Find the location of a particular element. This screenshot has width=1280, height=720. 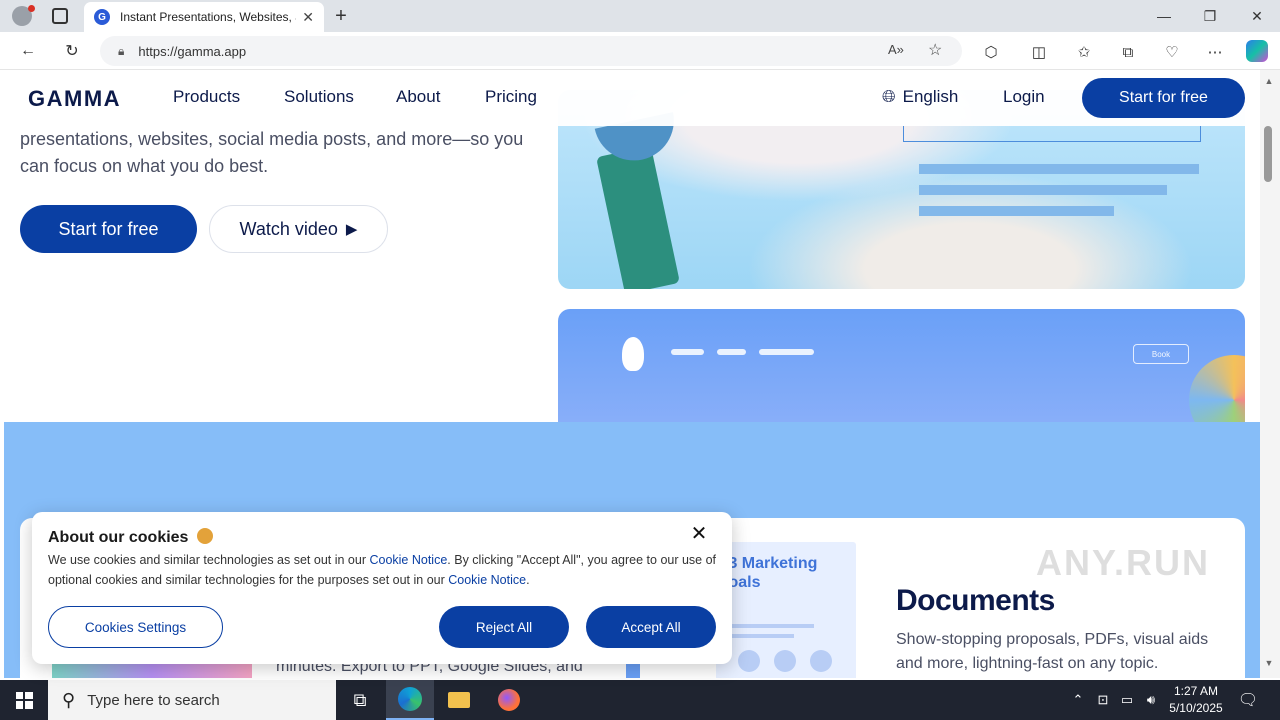

balloon-graphic is located at coordinates (1217, 392).